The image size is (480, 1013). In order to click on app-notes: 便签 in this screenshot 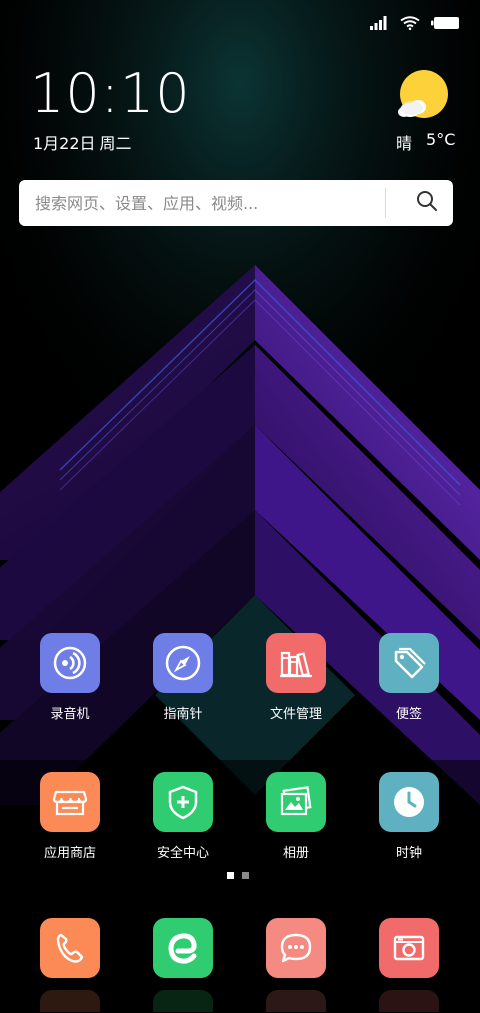, I will do `click(409, 677)`.